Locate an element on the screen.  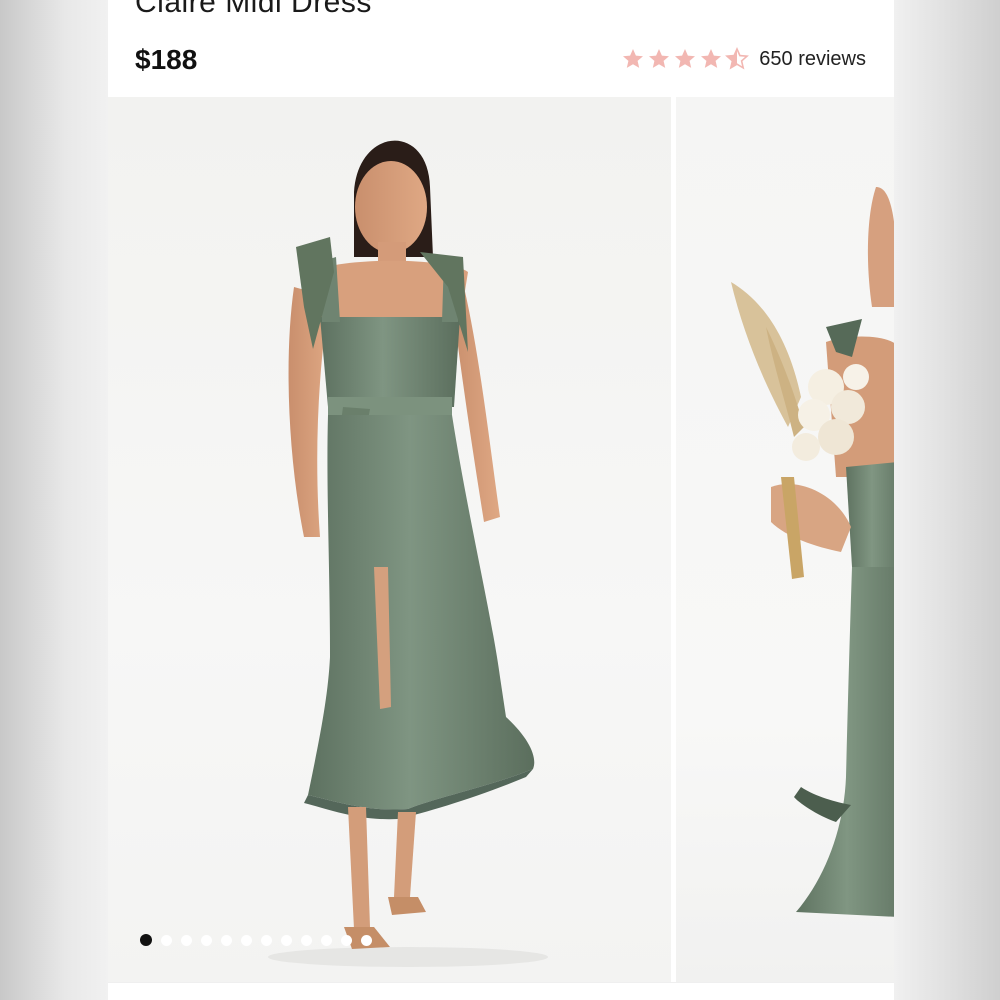
backdrop-right is located at coordinates (947, 500).